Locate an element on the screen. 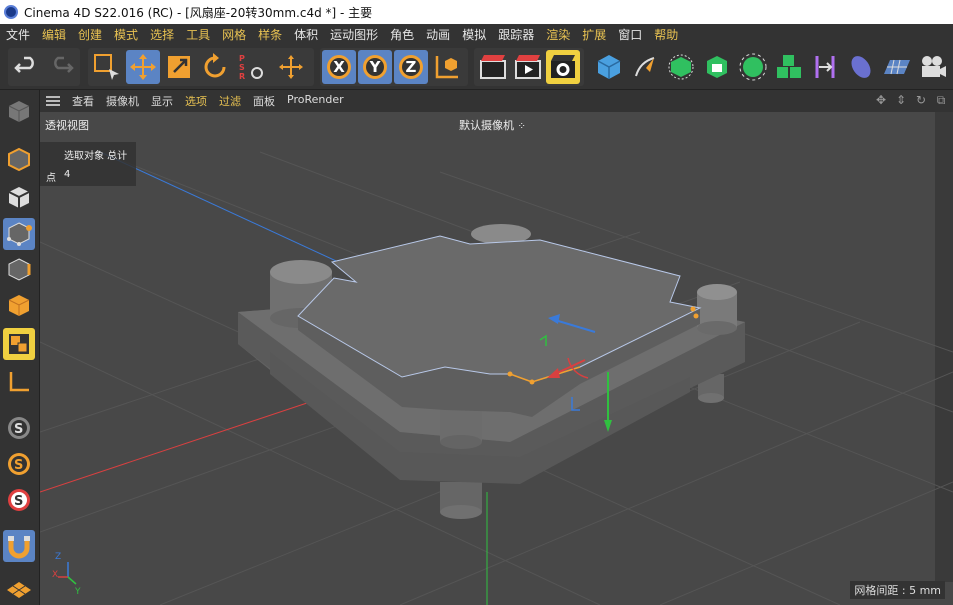  menu-item: 样条 is located at coordinates (270, 34).